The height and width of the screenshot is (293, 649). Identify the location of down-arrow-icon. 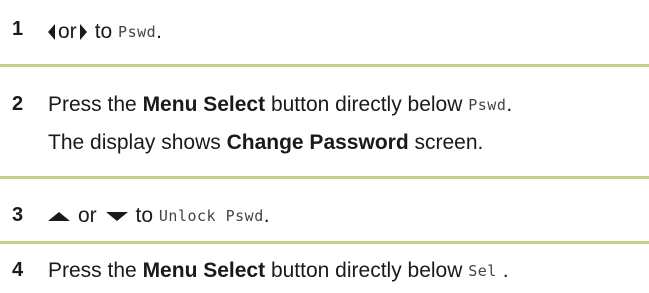
(116, 216).